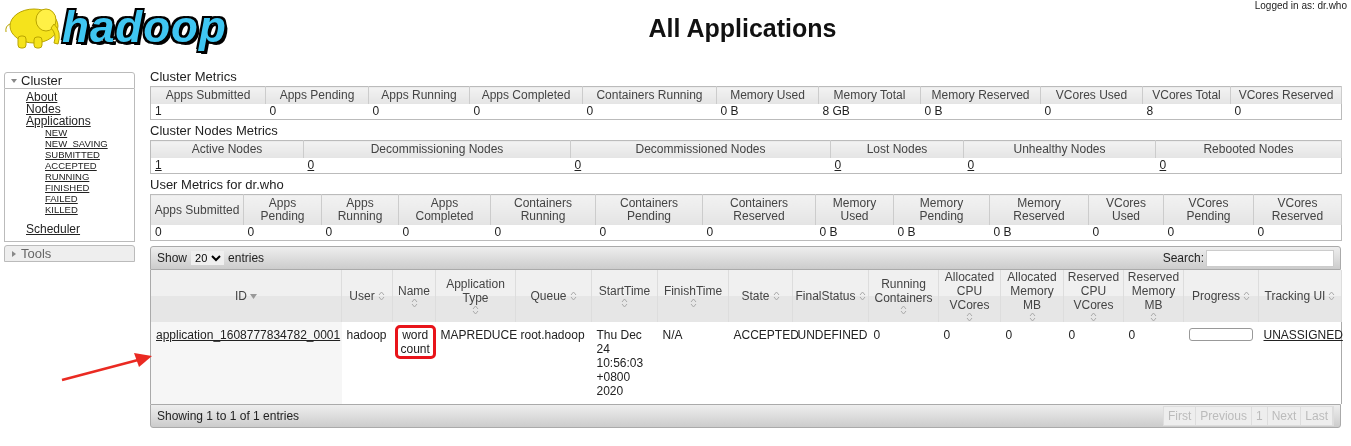  I want to click on column-header: Lost Nodes, so click(897, 149).